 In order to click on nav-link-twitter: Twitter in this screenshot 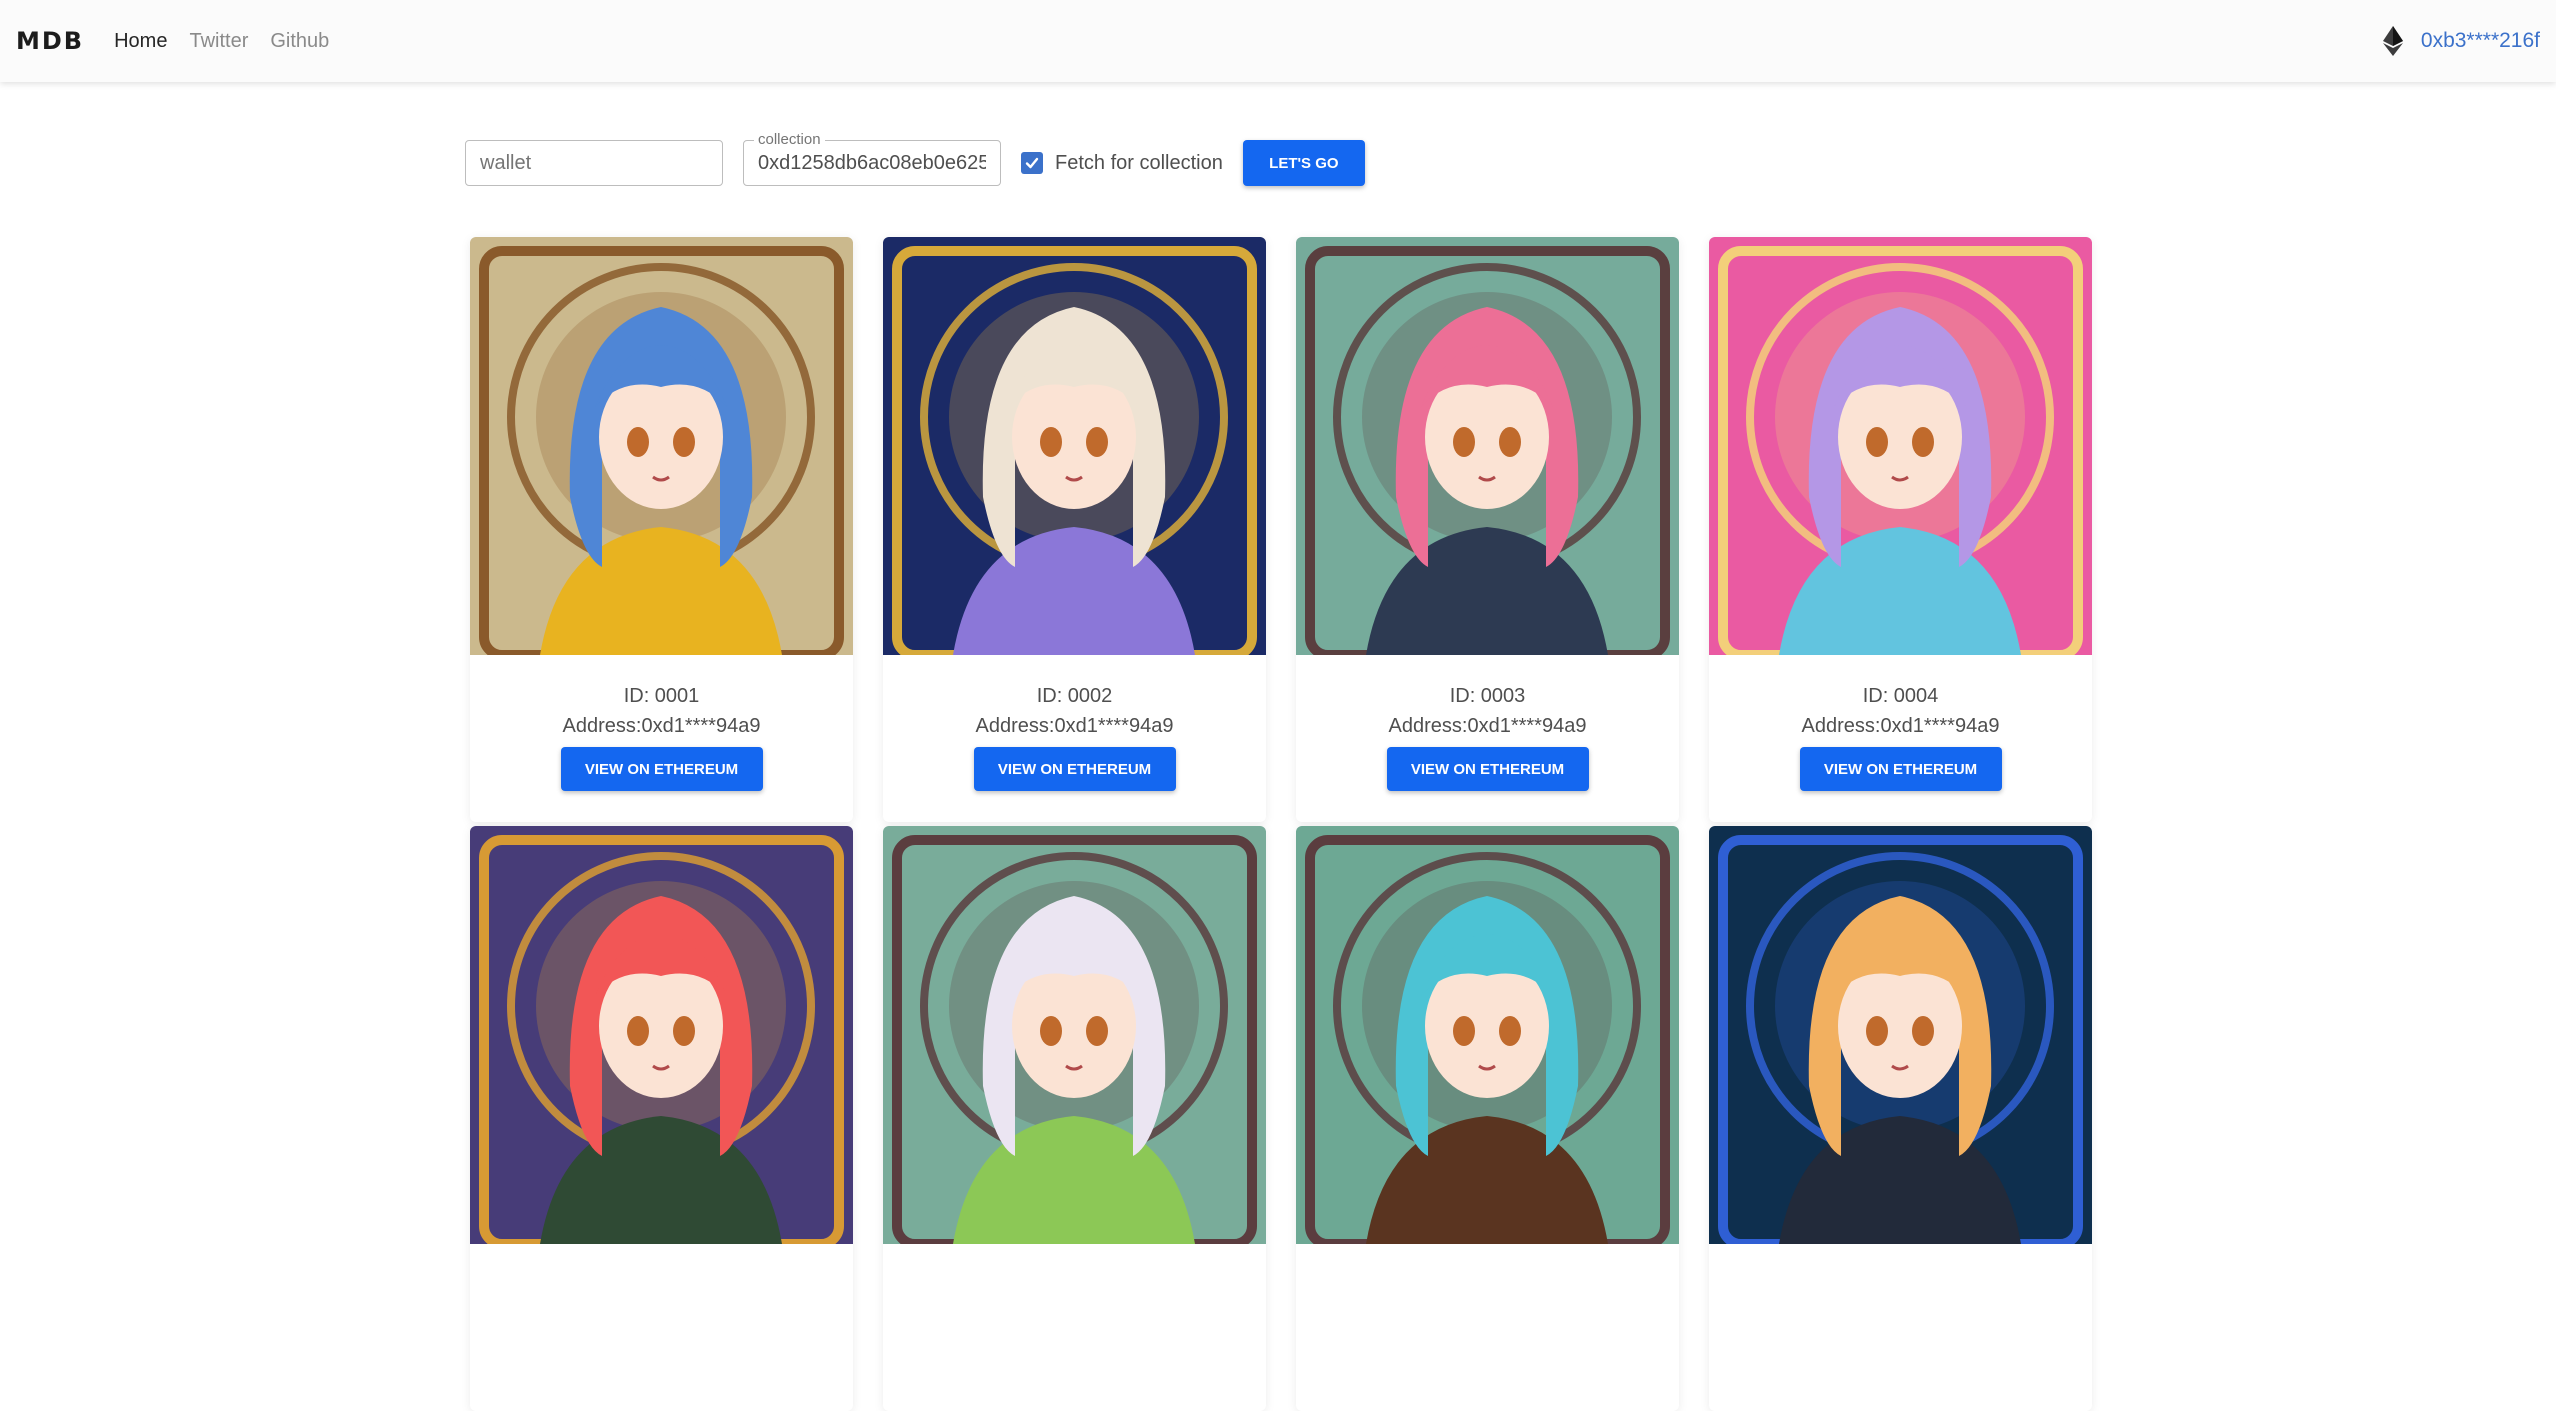, I will do `click(218, 41)`.